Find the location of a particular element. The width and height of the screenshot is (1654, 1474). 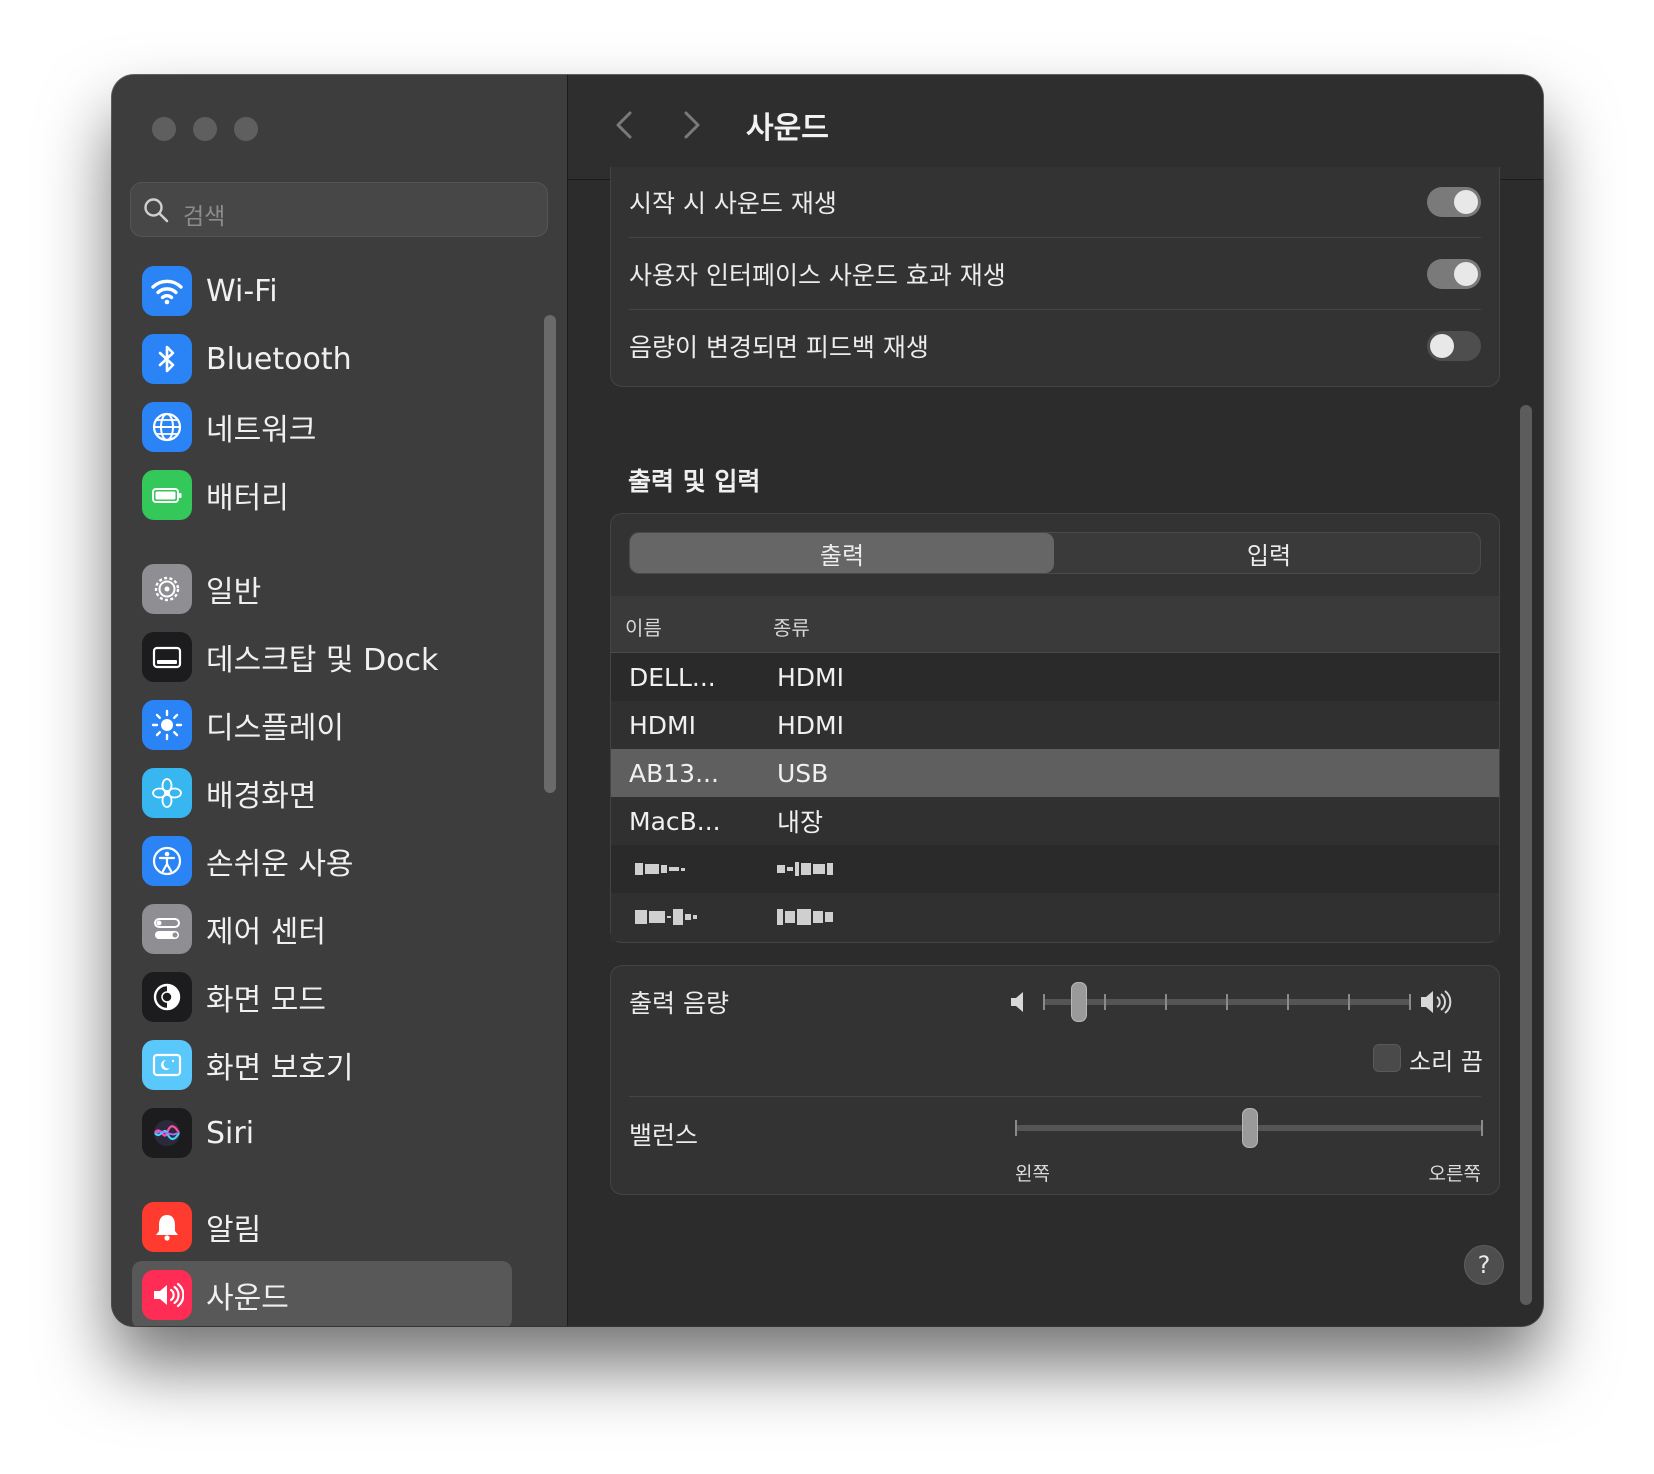

slider-end-tick is located at coordinates (1482, 1128).